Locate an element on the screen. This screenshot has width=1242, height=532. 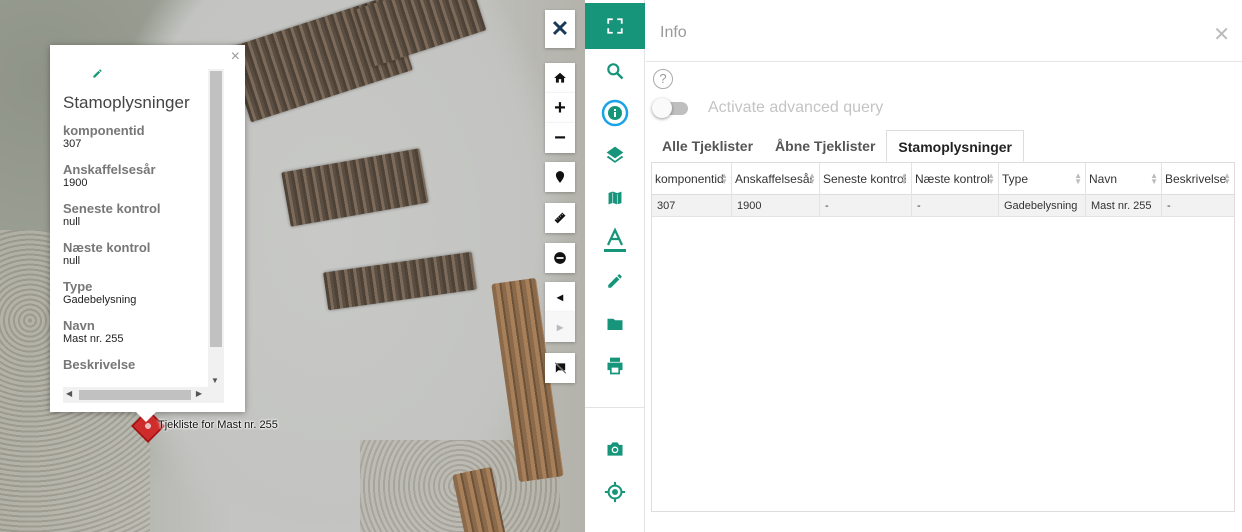
column-header: Seneste kontrol ▲ ▼ is located at coordinates (866, 179).